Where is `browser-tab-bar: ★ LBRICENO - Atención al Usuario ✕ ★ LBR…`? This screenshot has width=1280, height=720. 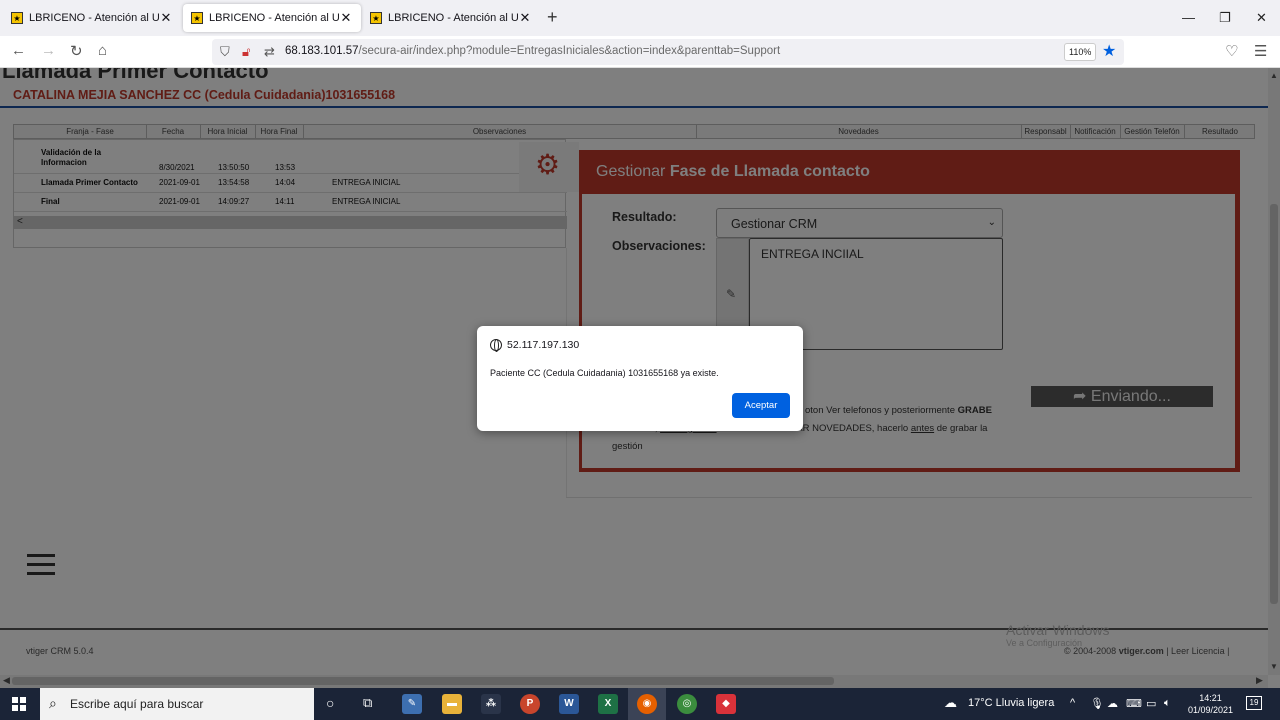
browser-tab-bar: ★ LBRICENO - Atención al Usuario ✕ ★ LBR… is located at coordinates (640, 18).